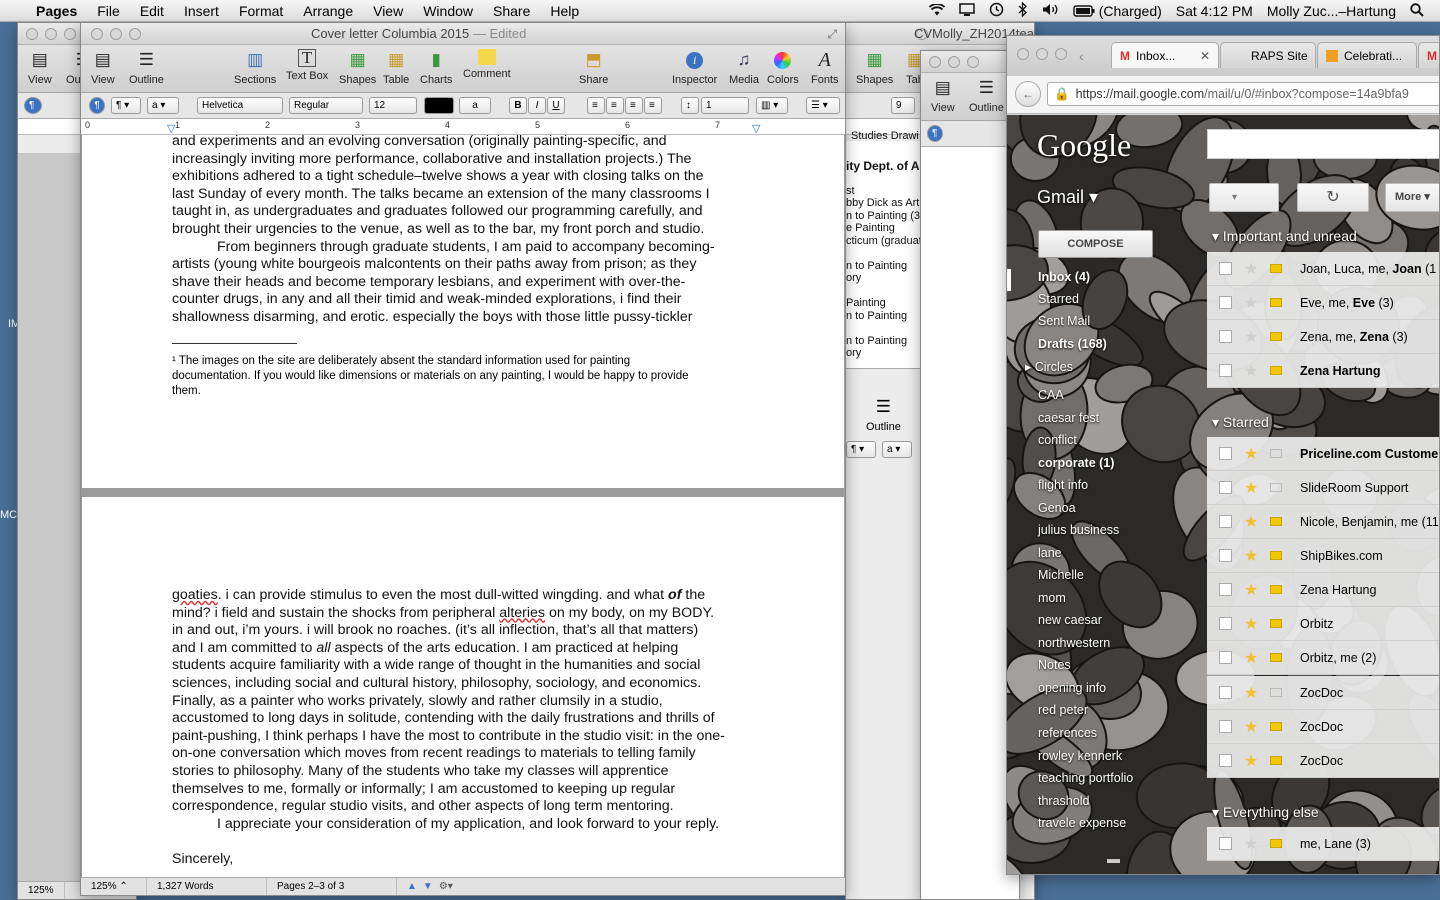  Describe the element at coordinates (593, 67) in the screenshot. I see `share-button: ⬒ Share` at that location.